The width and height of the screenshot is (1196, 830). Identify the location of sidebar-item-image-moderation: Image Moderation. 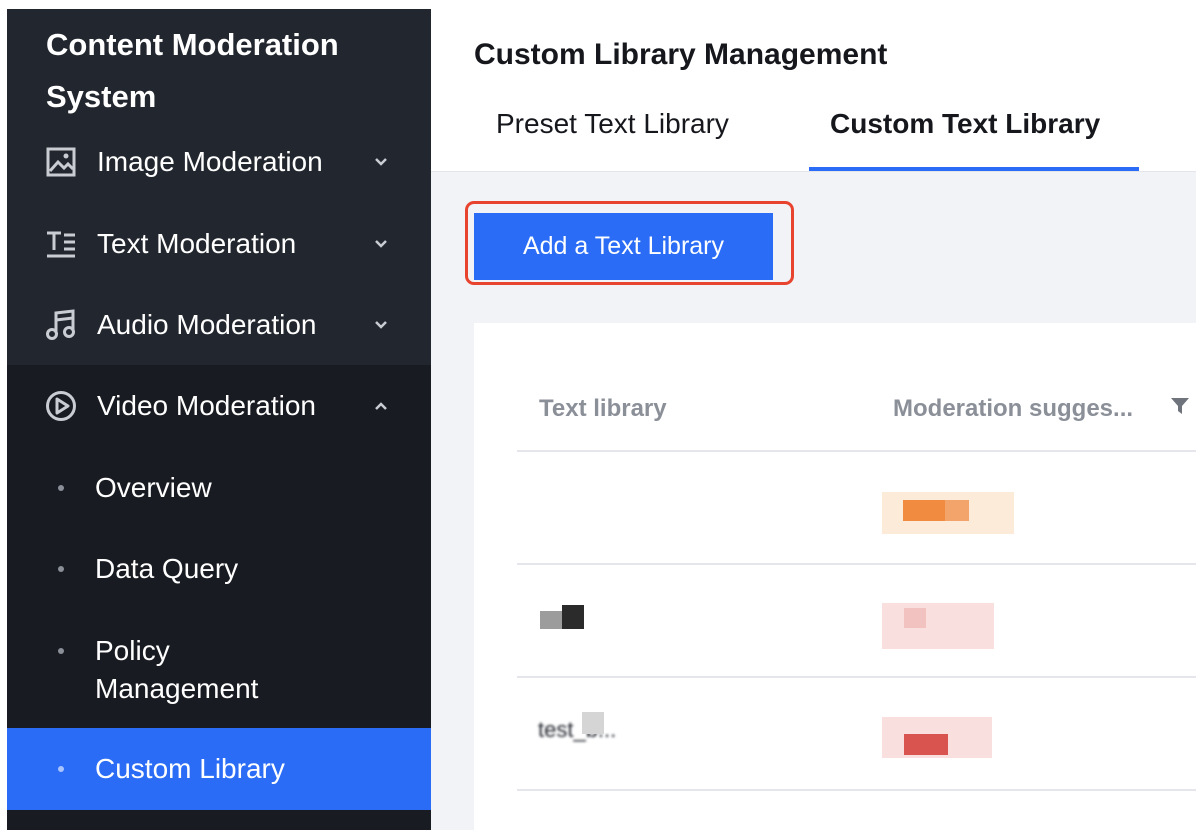
(219, 162).